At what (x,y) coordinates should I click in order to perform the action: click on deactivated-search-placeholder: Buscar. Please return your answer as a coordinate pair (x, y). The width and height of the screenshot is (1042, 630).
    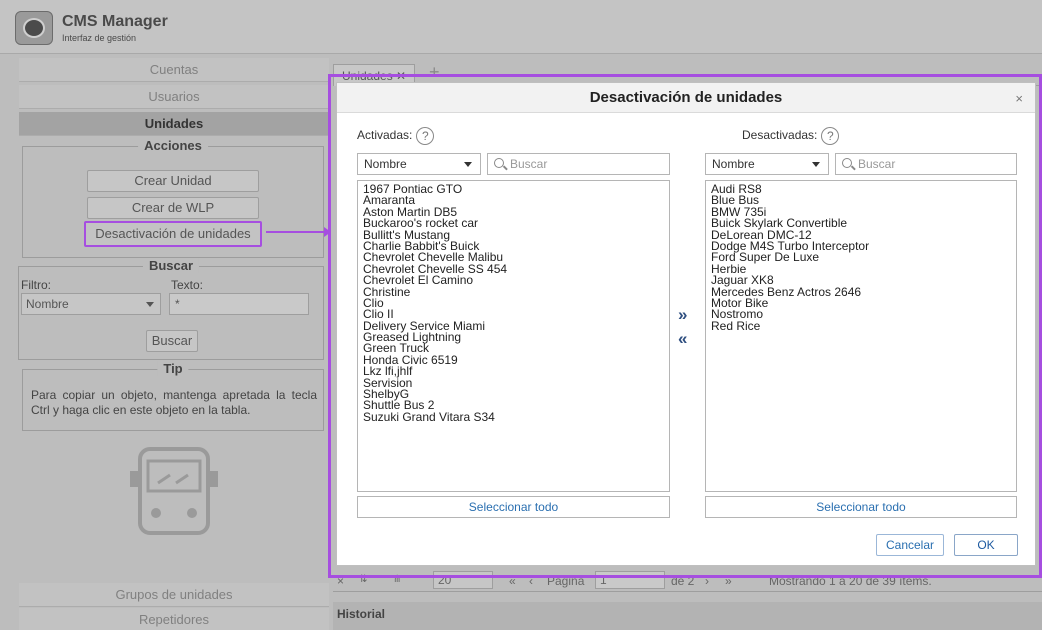
    Looking at the image, I should click on (877, 164).